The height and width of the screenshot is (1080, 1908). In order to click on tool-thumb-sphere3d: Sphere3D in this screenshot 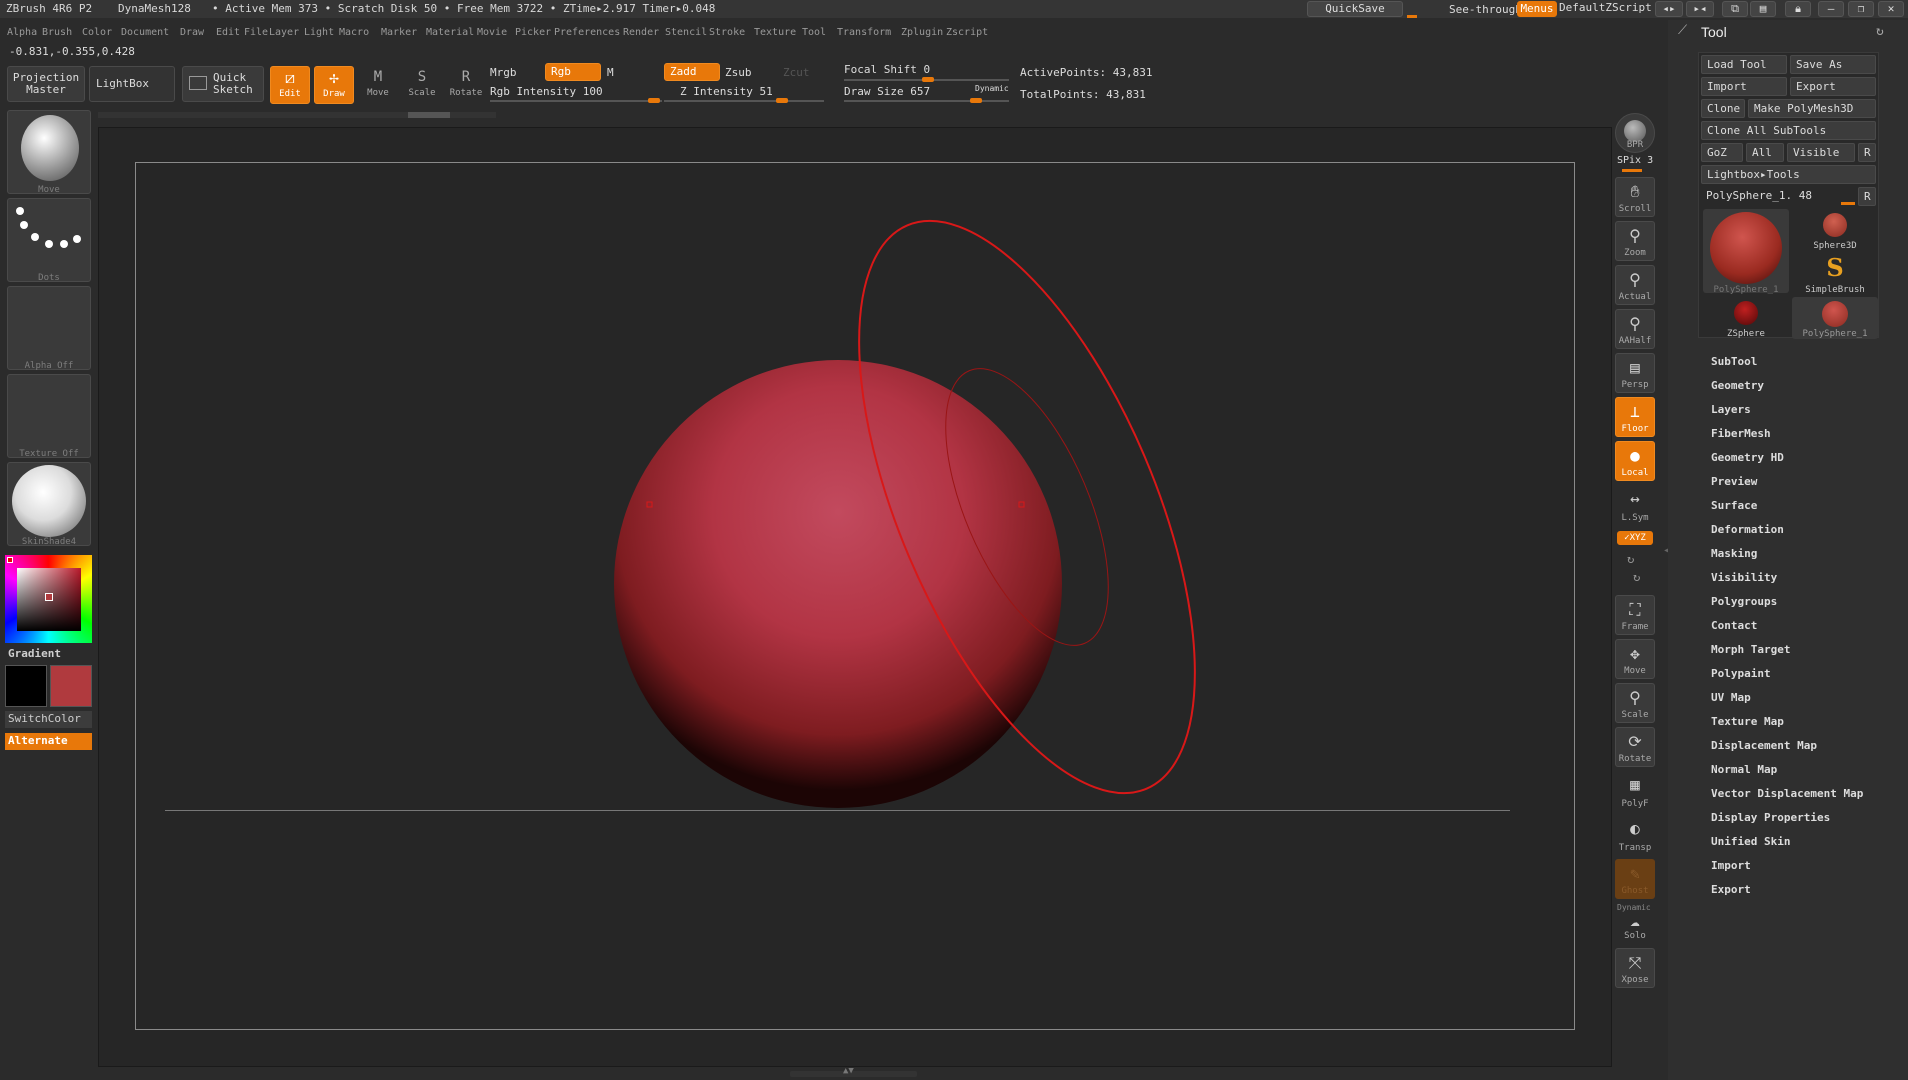, I will do `click(1835, 230)`.